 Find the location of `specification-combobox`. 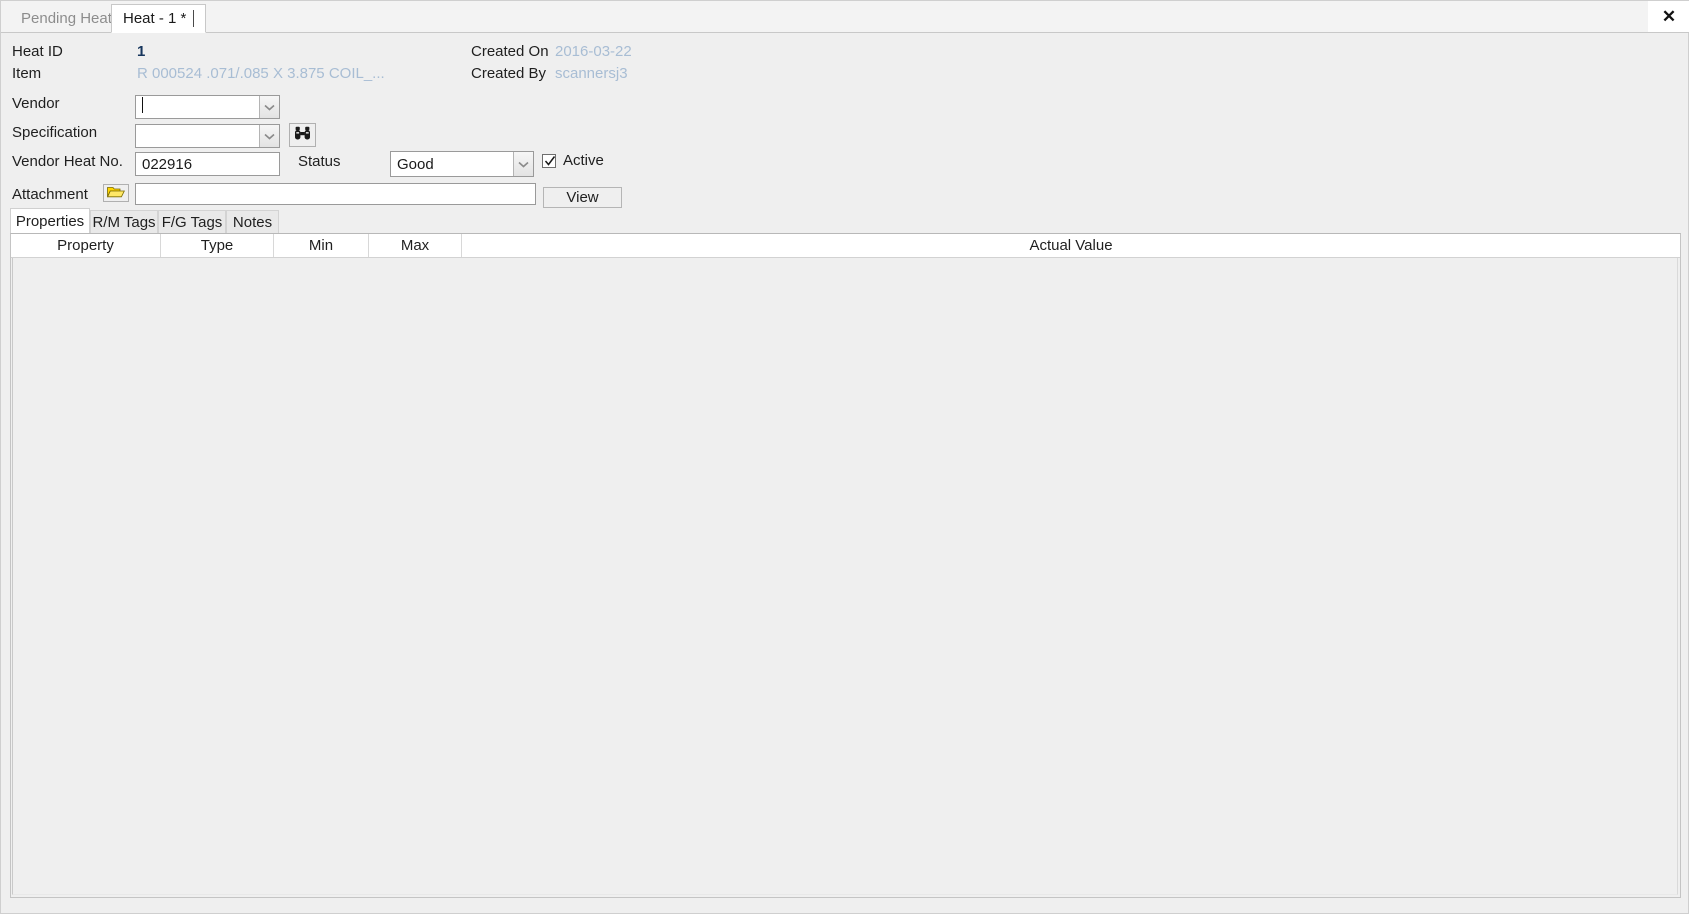

specification-combobox is located at coordinates (207, 136).